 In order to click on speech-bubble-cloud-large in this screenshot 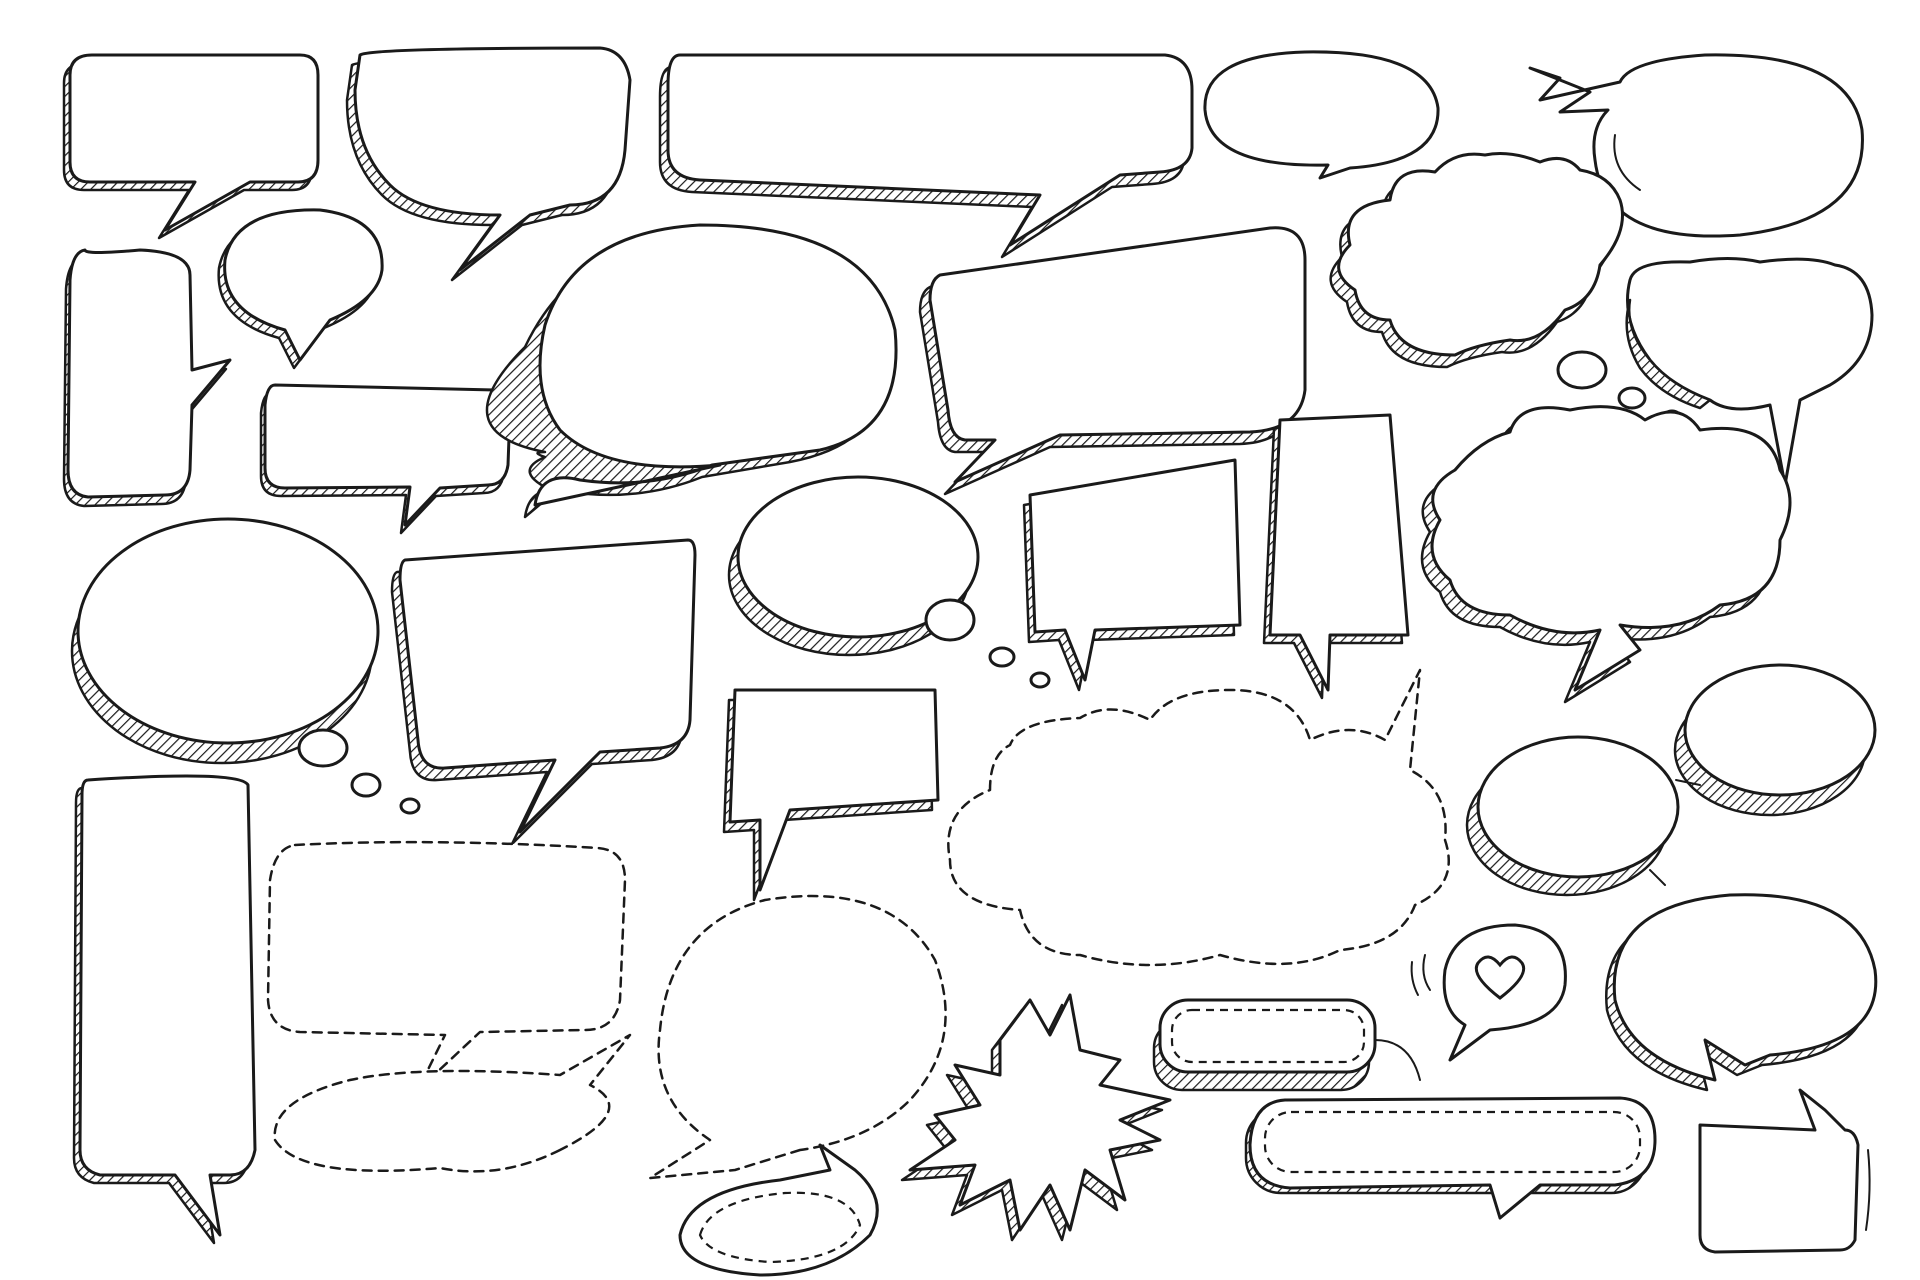, I will do `click(1606, 554)`.